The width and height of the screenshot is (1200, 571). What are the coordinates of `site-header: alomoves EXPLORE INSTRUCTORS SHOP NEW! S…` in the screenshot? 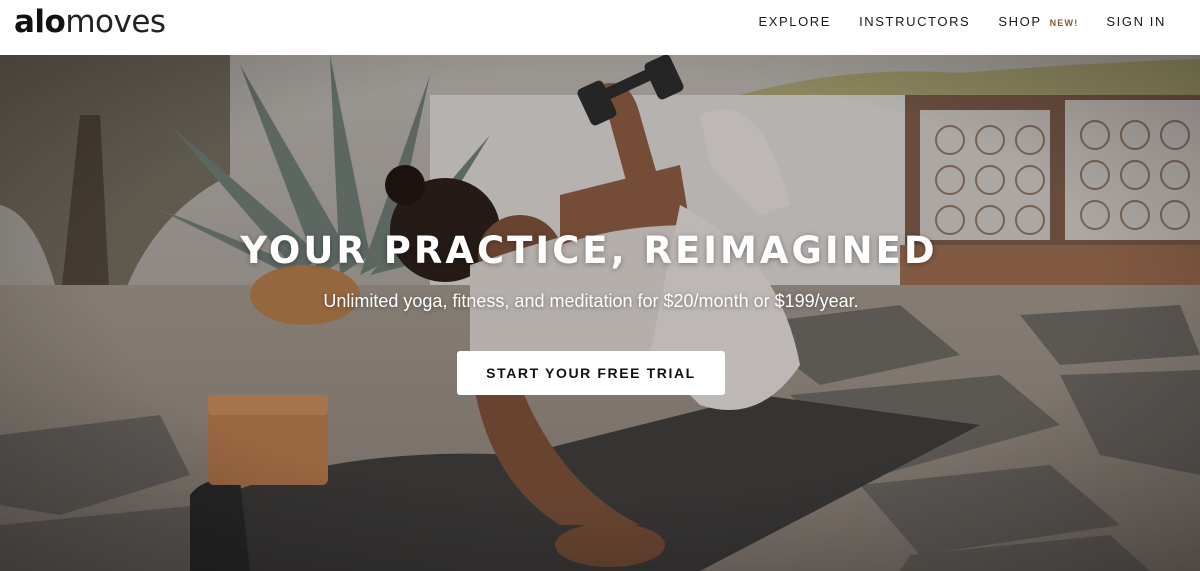 It's located at (600, 27).